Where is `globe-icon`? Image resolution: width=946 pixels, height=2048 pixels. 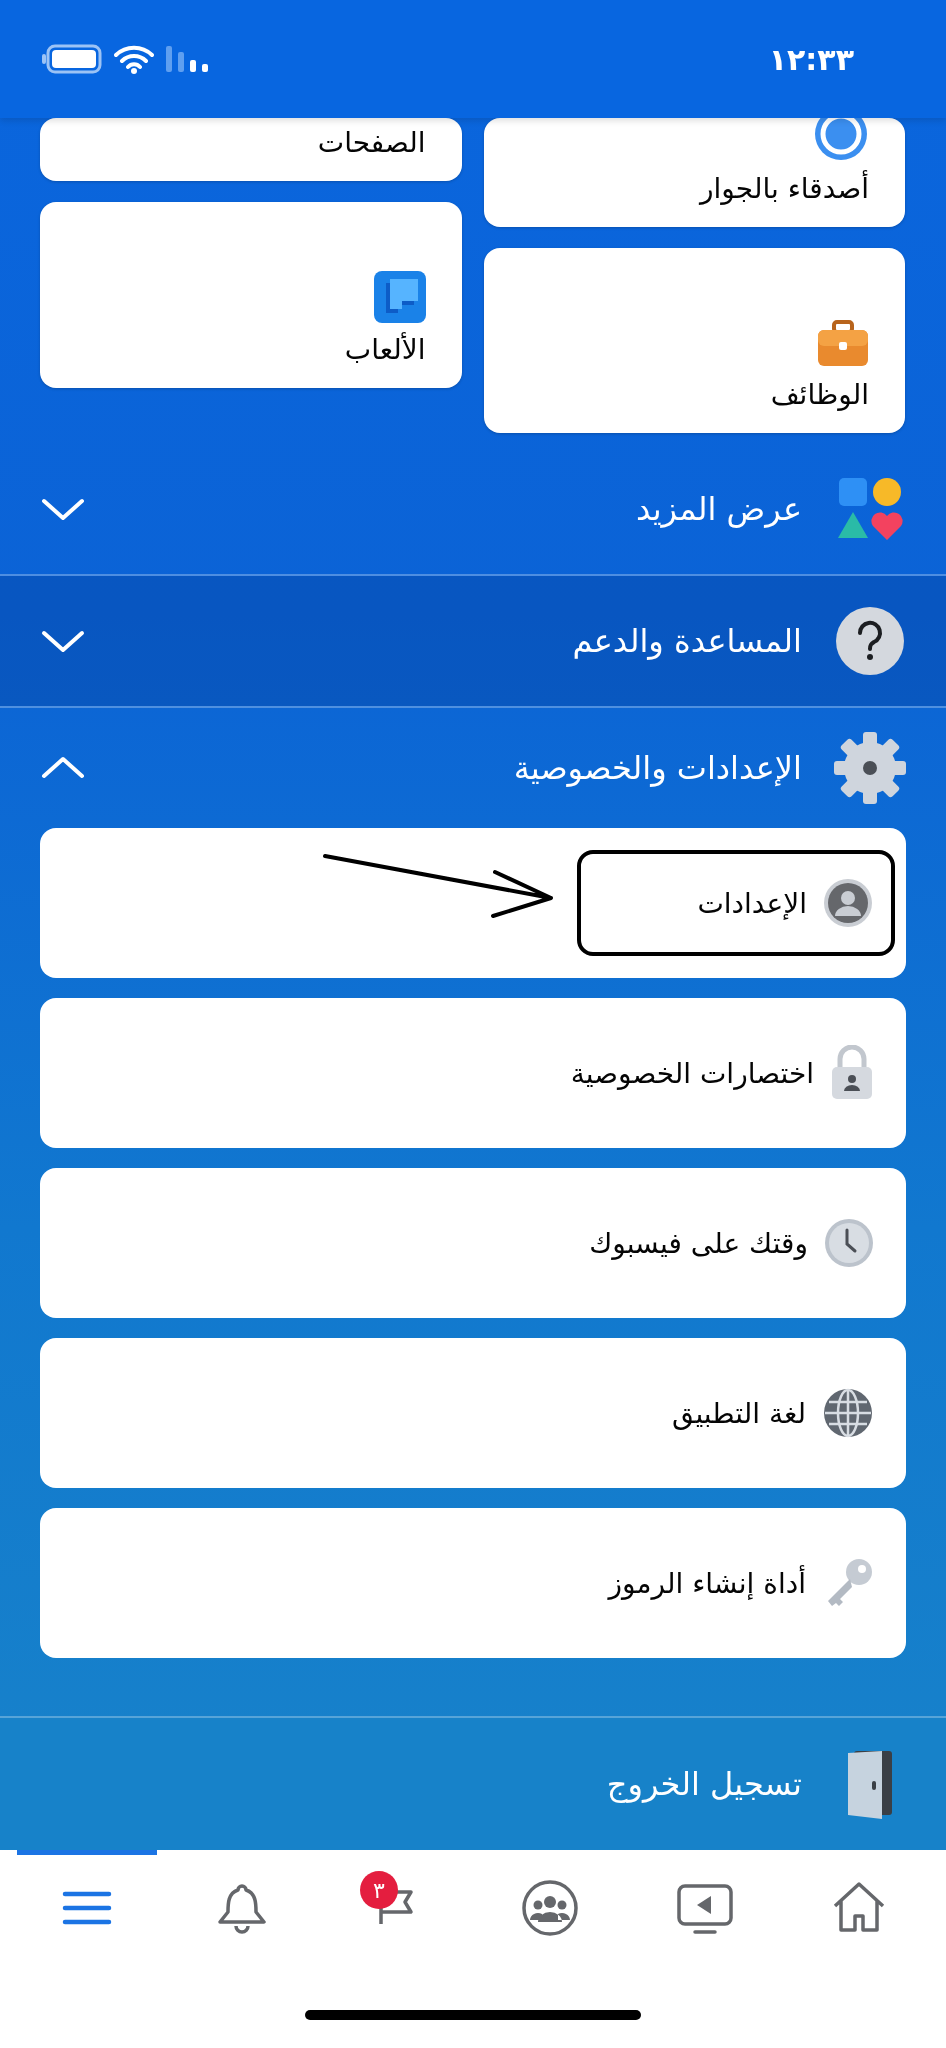
globe-icon is located at coordinates (848, 1413).